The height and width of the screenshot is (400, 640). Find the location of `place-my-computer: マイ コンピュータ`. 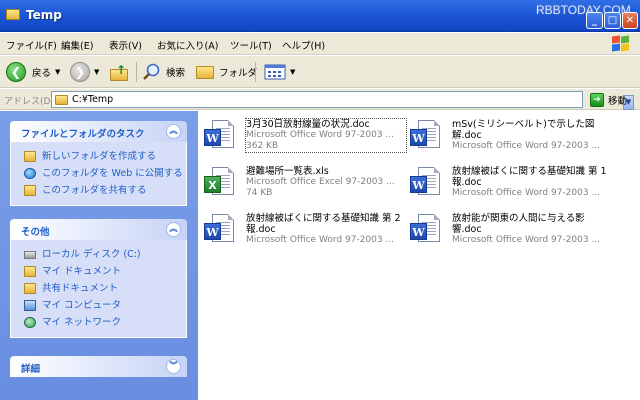

place-my-computer: マイ コンピュータ is located at coordinates (98, 305).